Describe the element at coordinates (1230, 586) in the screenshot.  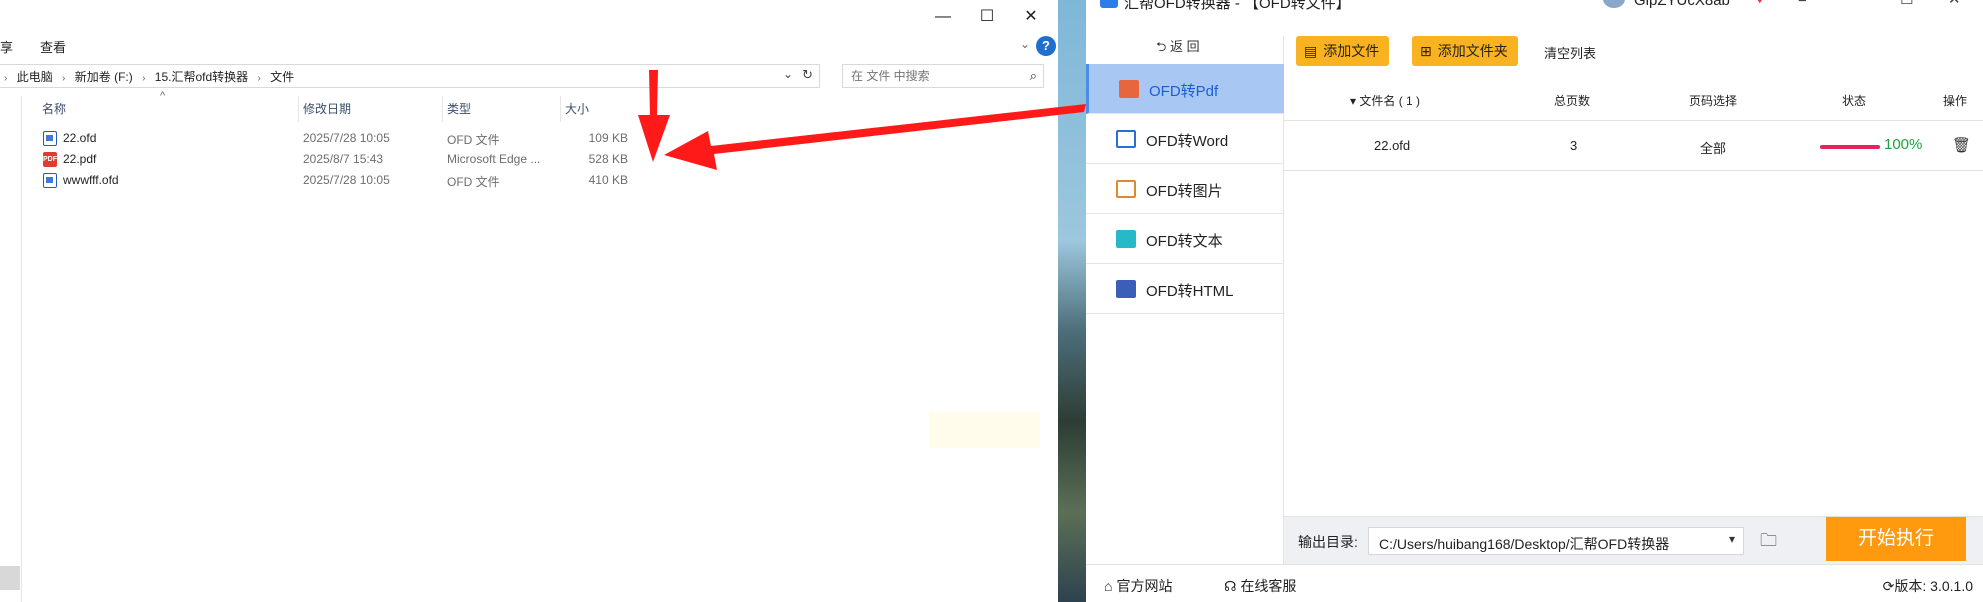
I see `headset-icon: ☊` at that location.